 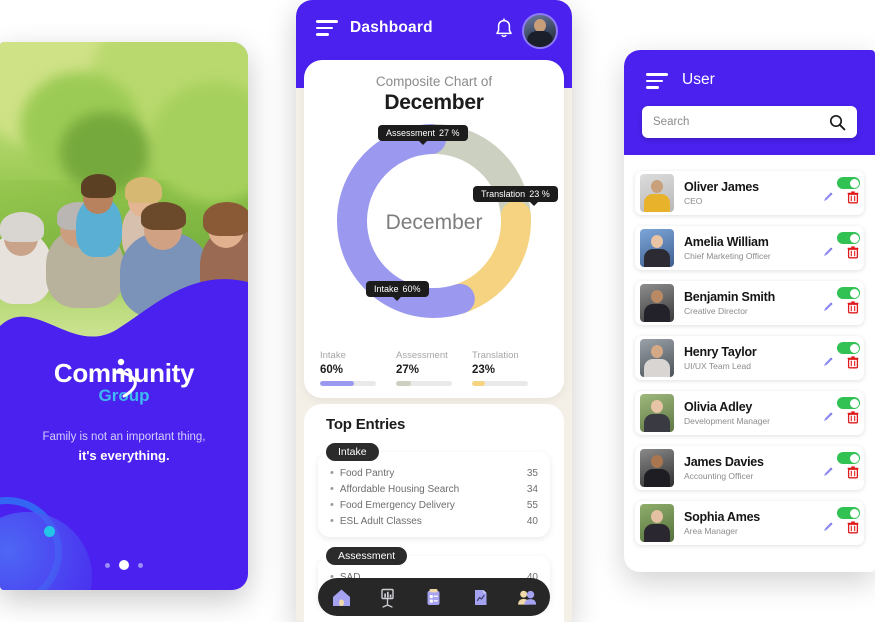 What do you see at coordinates (527, 597) in the screenshot?
I see `people-group-icon` at bounding box center [527, 597].